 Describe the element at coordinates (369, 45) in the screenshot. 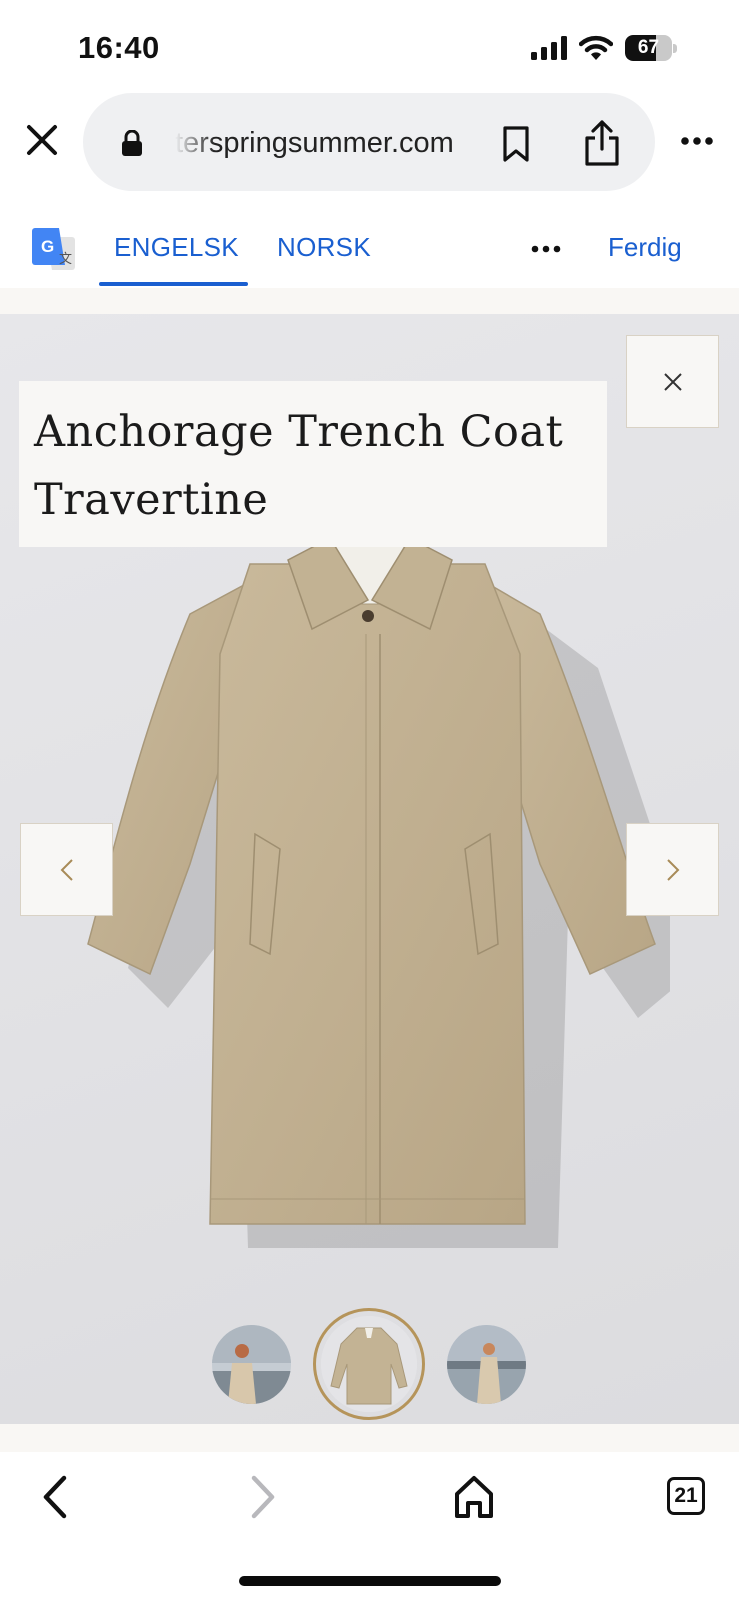

I see `status-bar: 16:40 67` at that location.